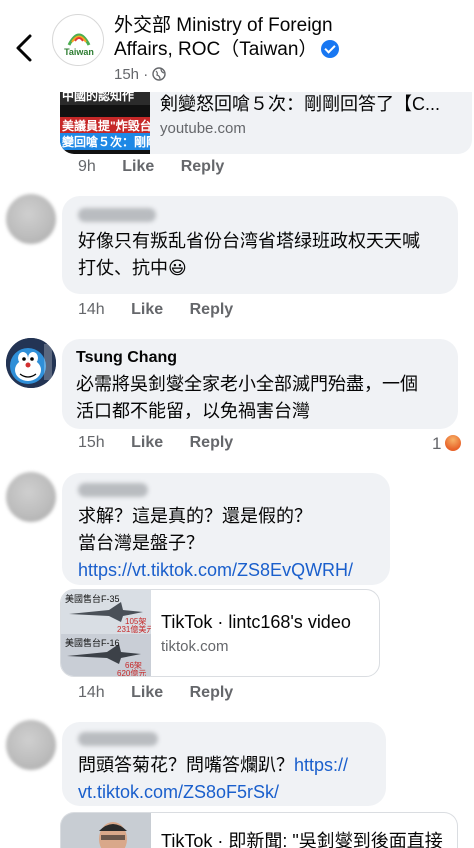  Describe the element at coordinates (92, 643) in the screenshot. I see `thumb-label-4: 美國售台F-16` at that location.